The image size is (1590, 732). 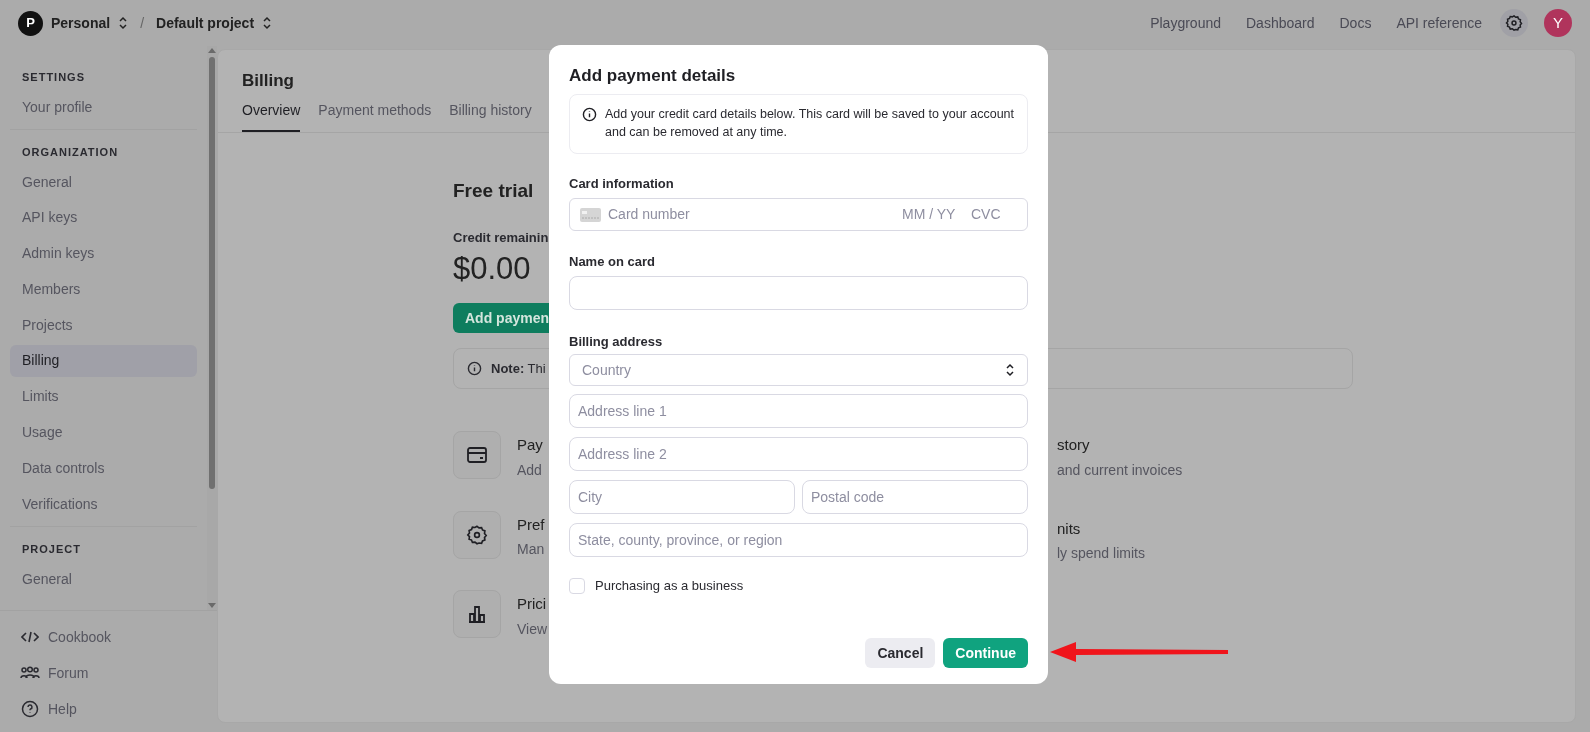 I want to click on card-title: Pay, so click(x=530, y=445).